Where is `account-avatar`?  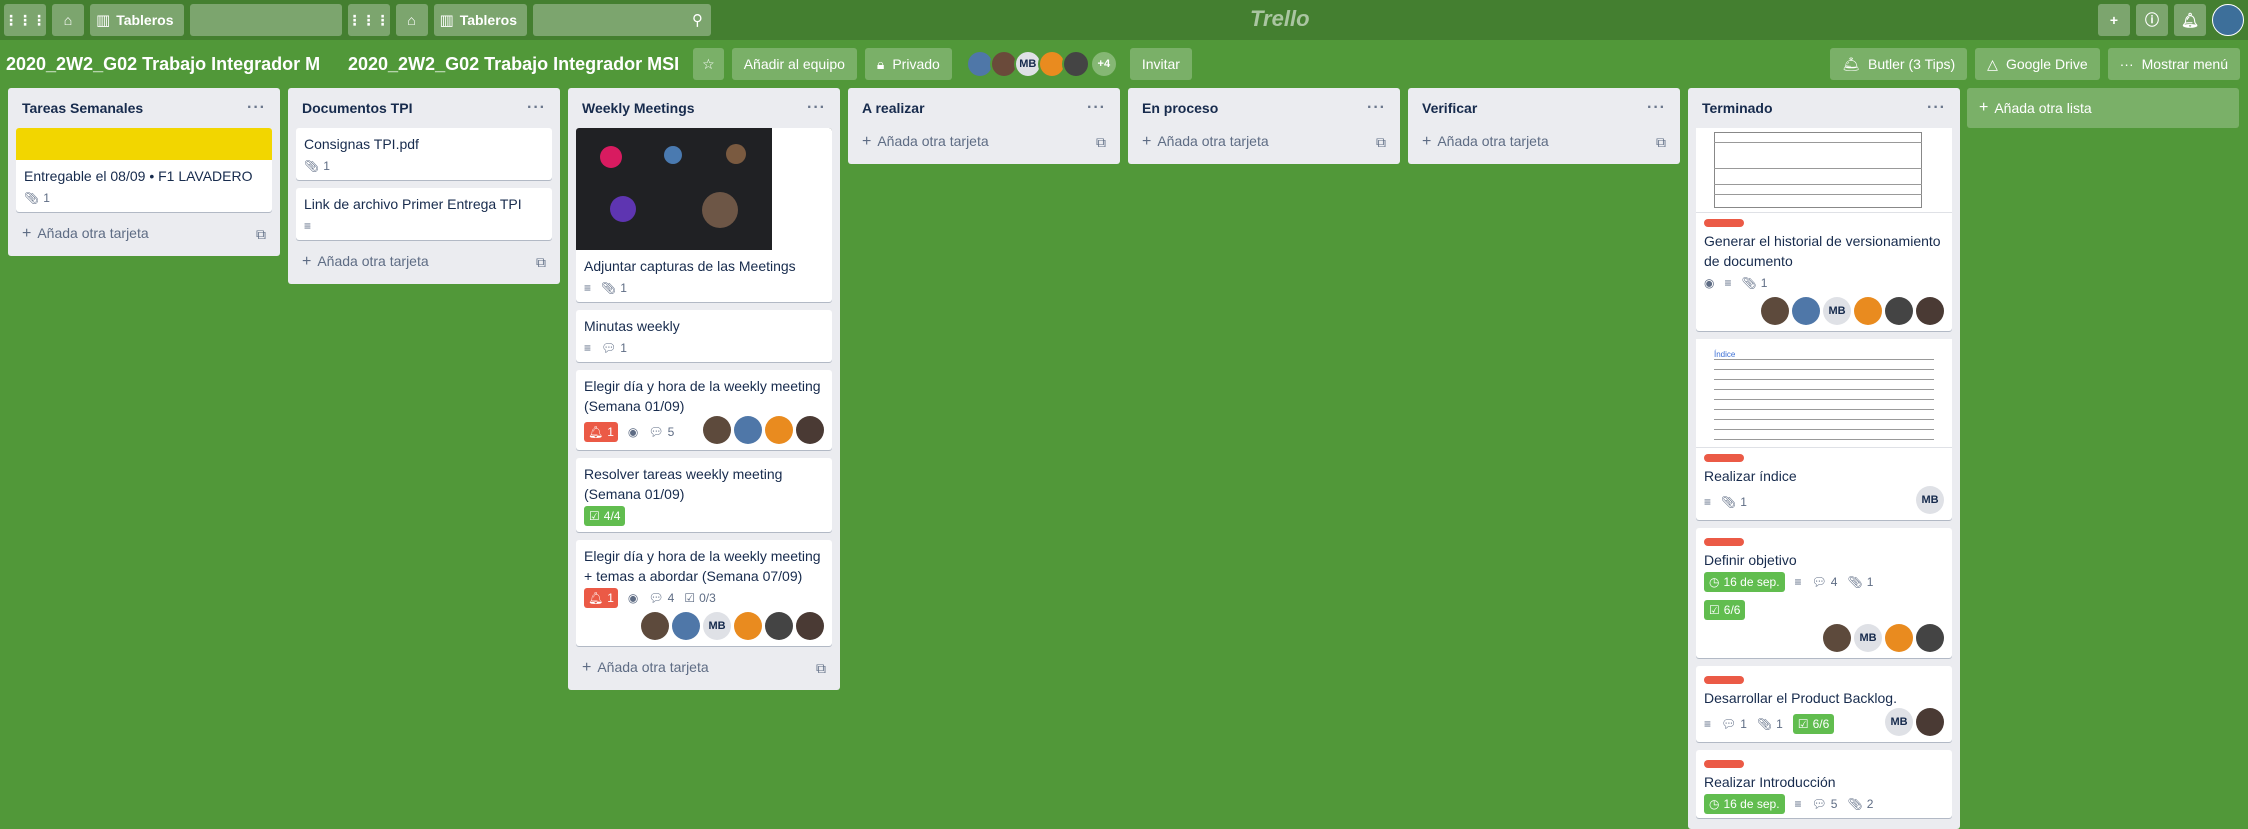 account-avatar is located at coordinates (2228, 20).